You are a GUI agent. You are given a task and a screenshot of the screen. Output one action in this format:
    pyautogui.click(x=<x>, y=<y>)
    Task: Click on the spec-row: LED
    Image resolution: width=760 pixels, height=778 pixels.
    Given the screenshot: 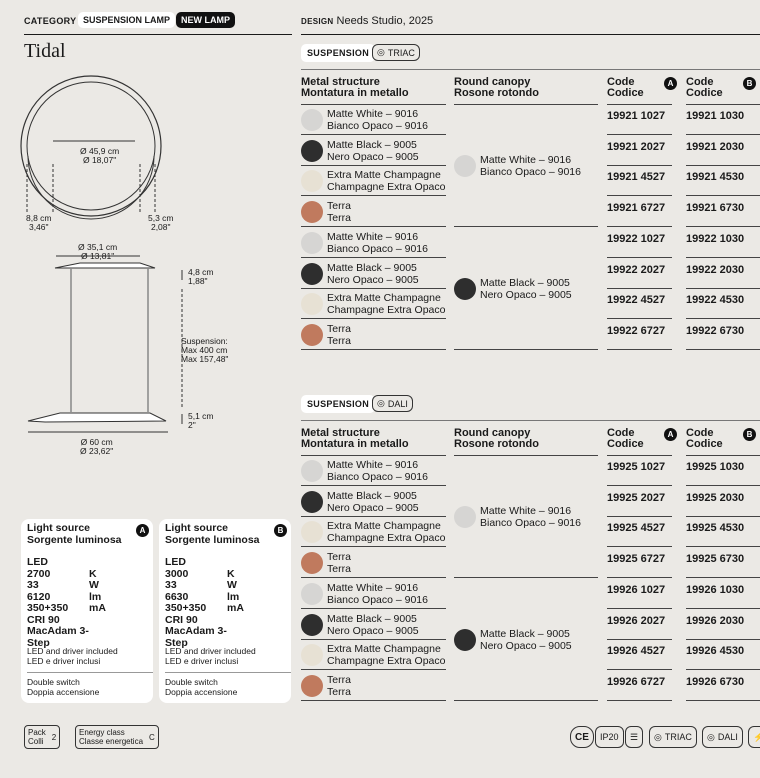 What is the action you would take?
    pyautogui.click(x=204, y=562)
    